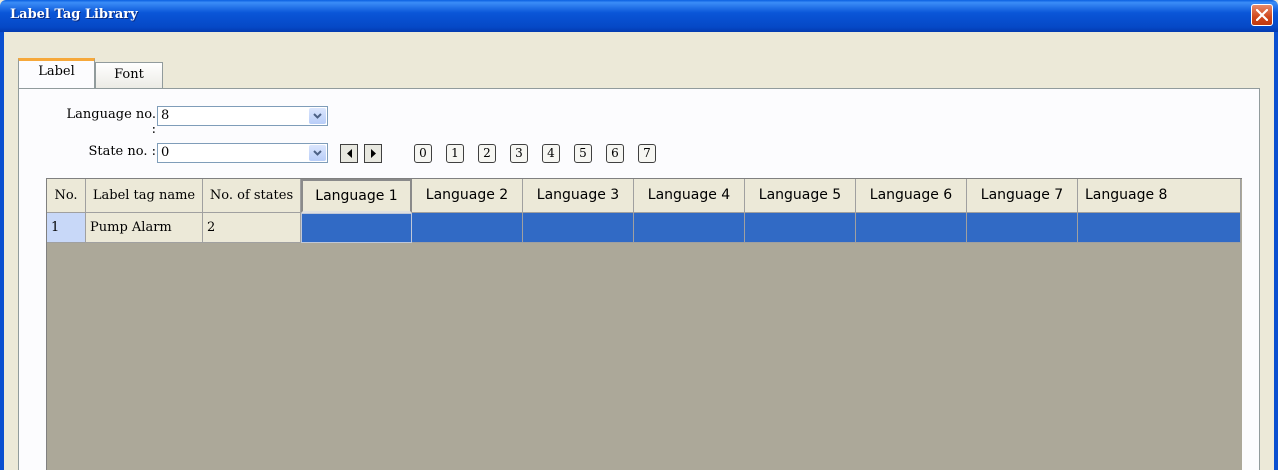  What do you see at coordinates (252, 196) in the screenshot?
I see `column-header-no-of-states: No. of states` at bounding box center [252, 196].